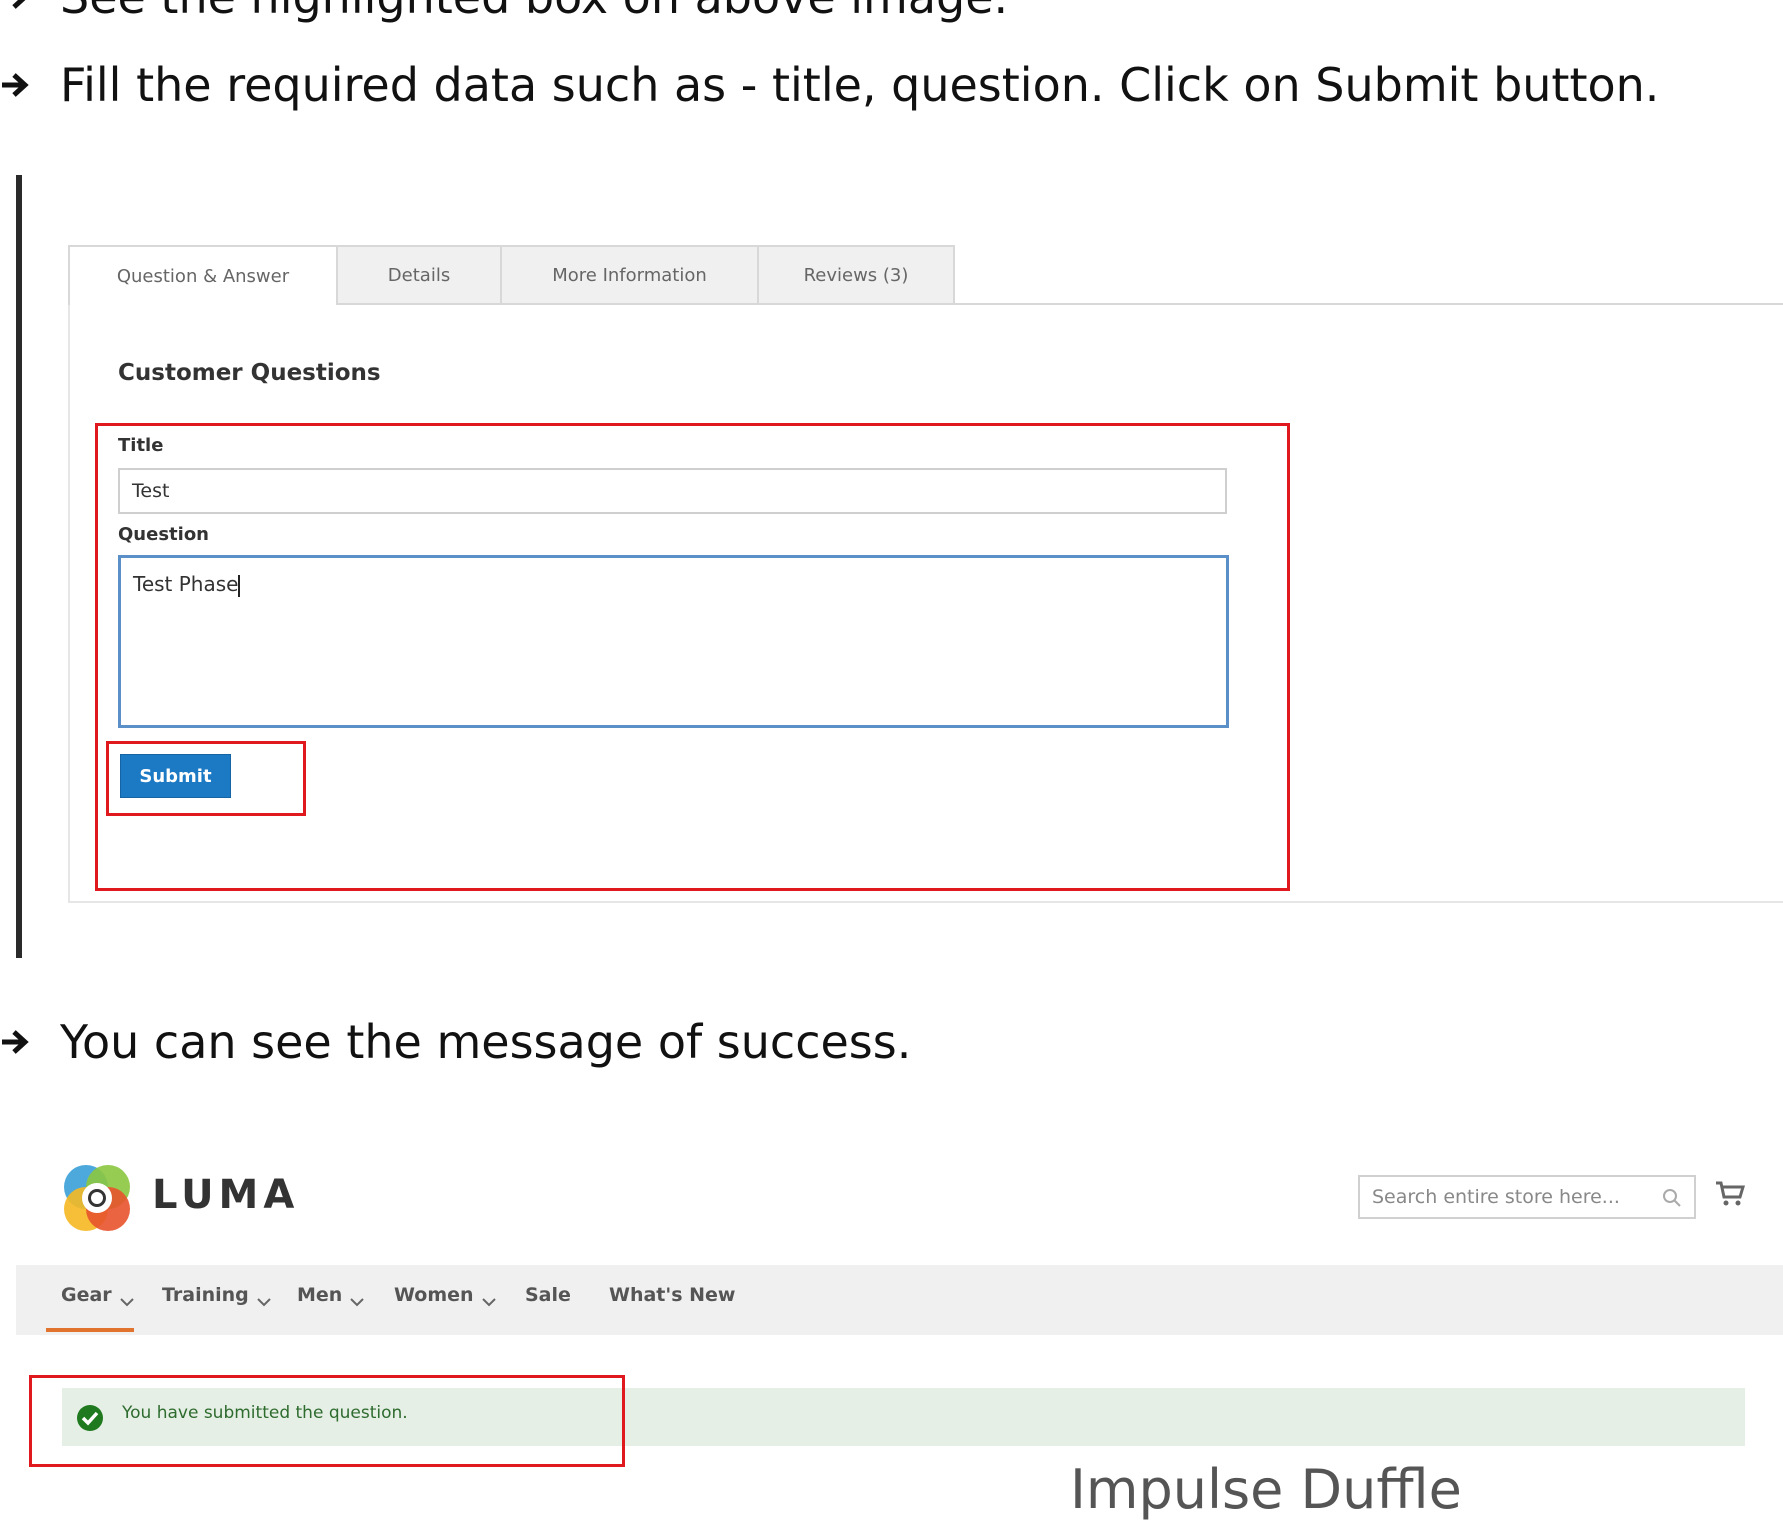 This screenshot has height=1521, width=1783. I want to click on nav-label: Men, so click(320, 1295).